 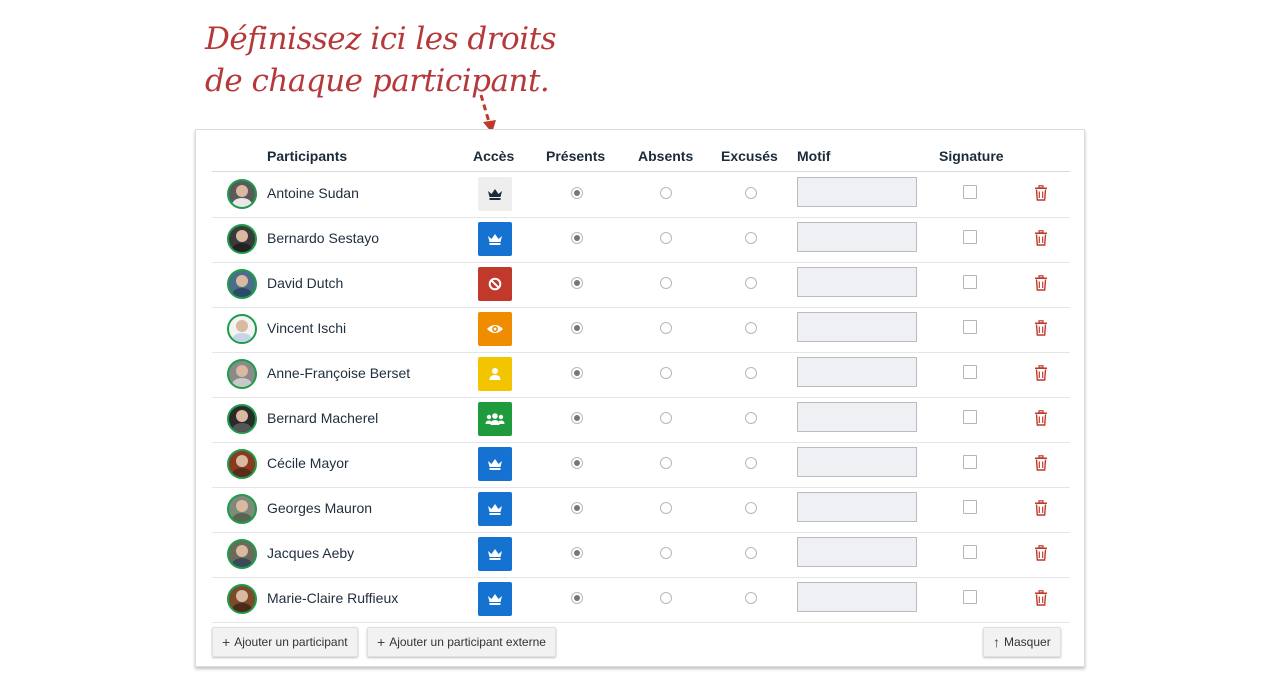 I want to click on participant-name: Bernard Macherel, so click(x=323, y=418).